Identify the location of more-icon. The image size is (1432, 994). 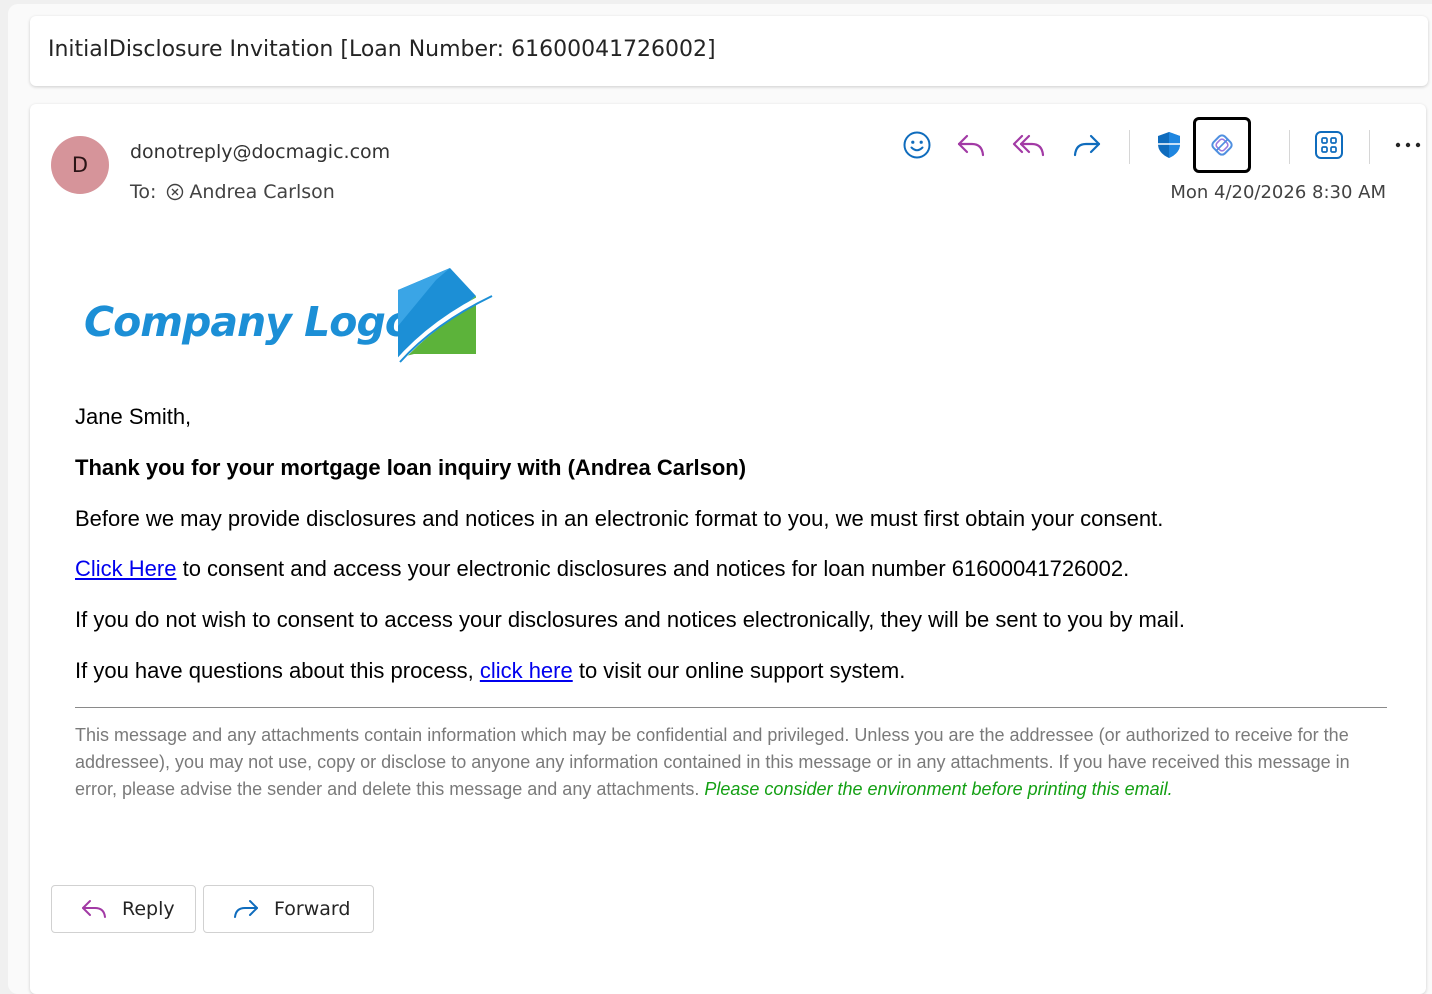
(1406, 145).